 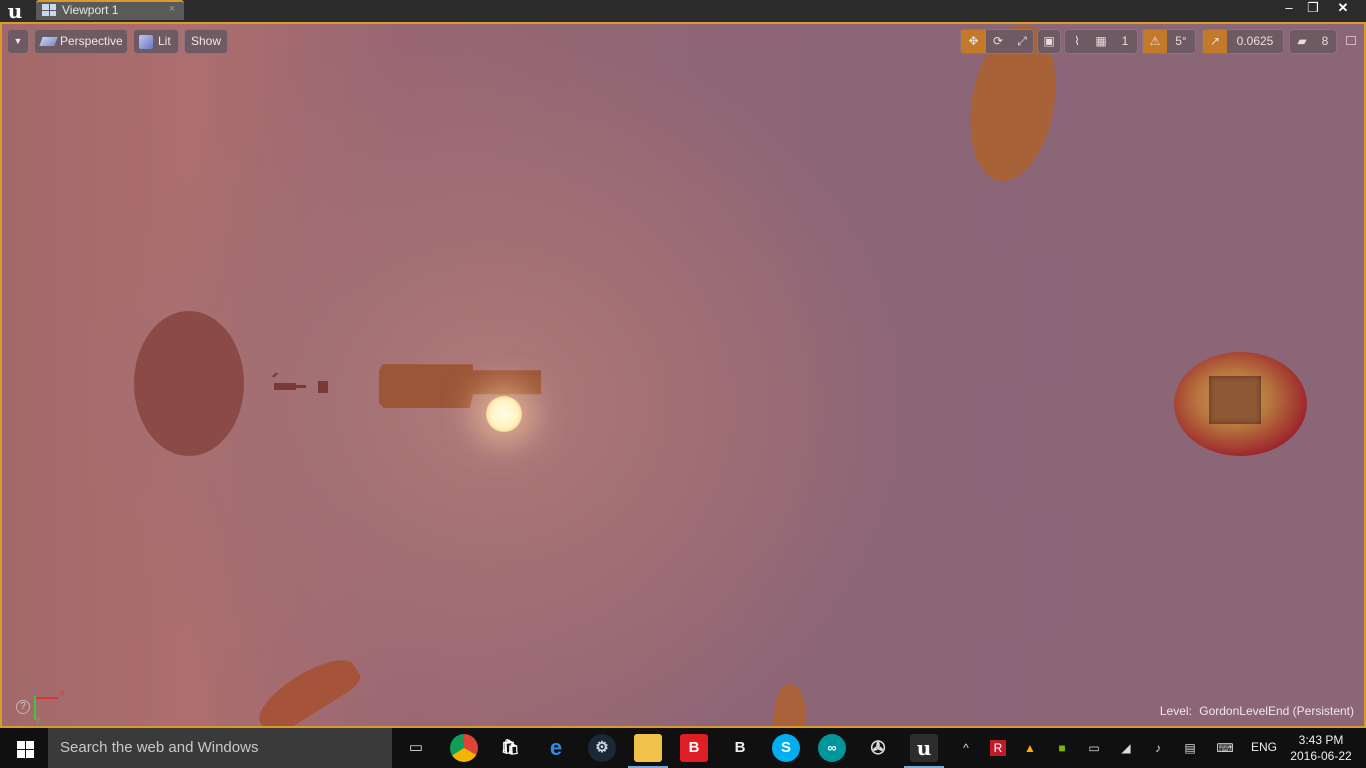 I want to click on grid-snap-value: 1, so click(x=1125, y=41).